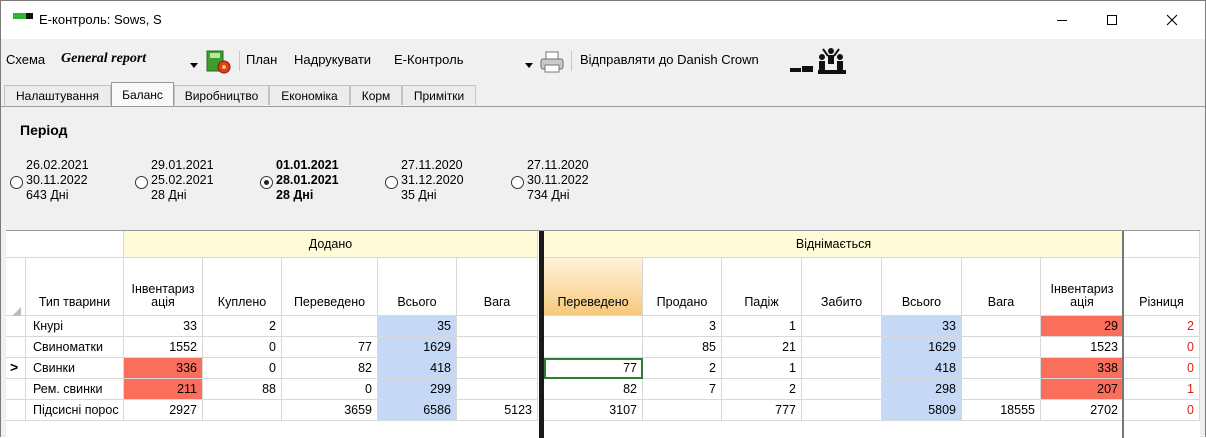  What do you see at coordinates (1062, 20) in the screenshot?
I see `minimize-button` at bounding box center [1062, 20].